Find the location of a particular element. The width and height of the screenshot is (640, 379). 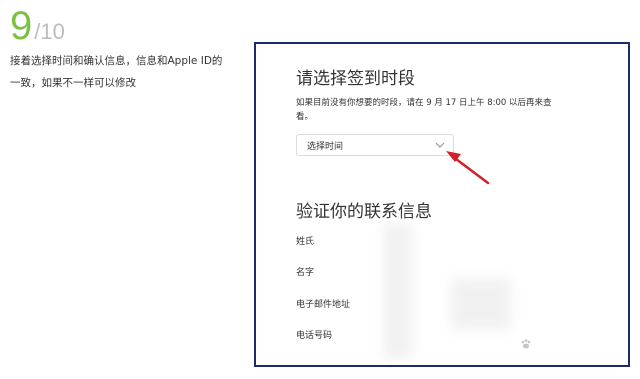

time-select-value: 选择时间 is located at coordinates (325, 147).